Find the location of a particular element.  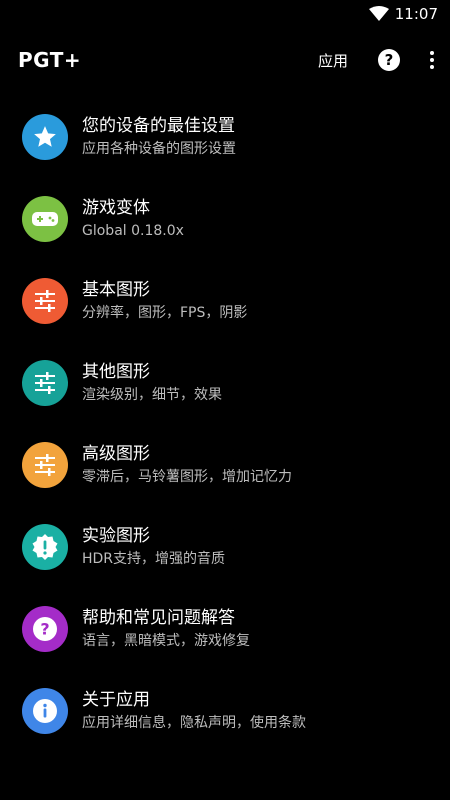

menu-item-subtitle: HDR支持，增强的音质 is located at coordinates (154, 559).